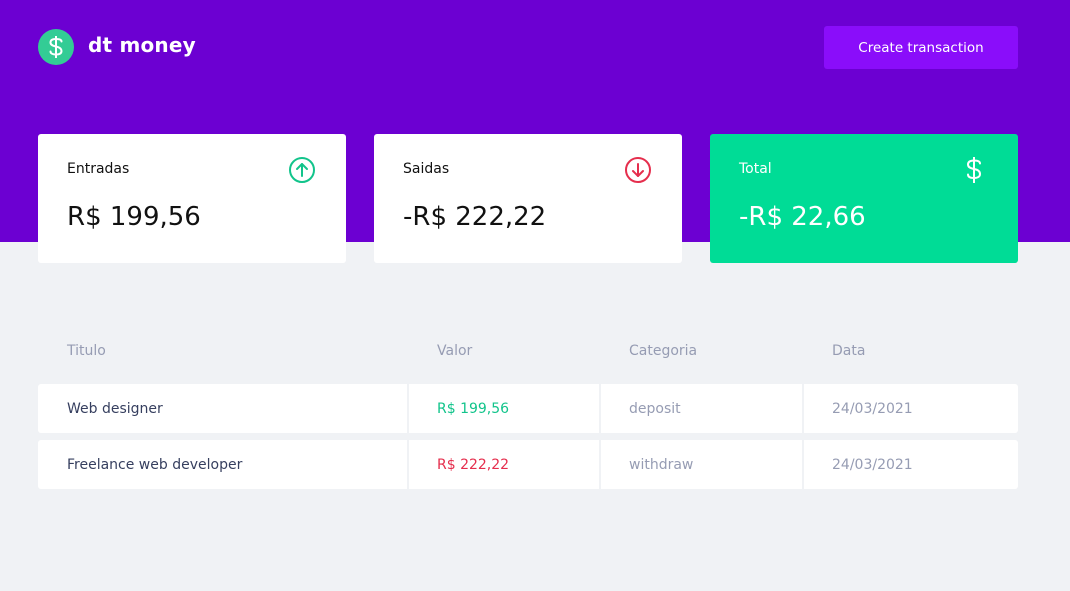  Describe the element at coordinates (755, 169) in the screenshot. I see `total-label: Total` at that location.